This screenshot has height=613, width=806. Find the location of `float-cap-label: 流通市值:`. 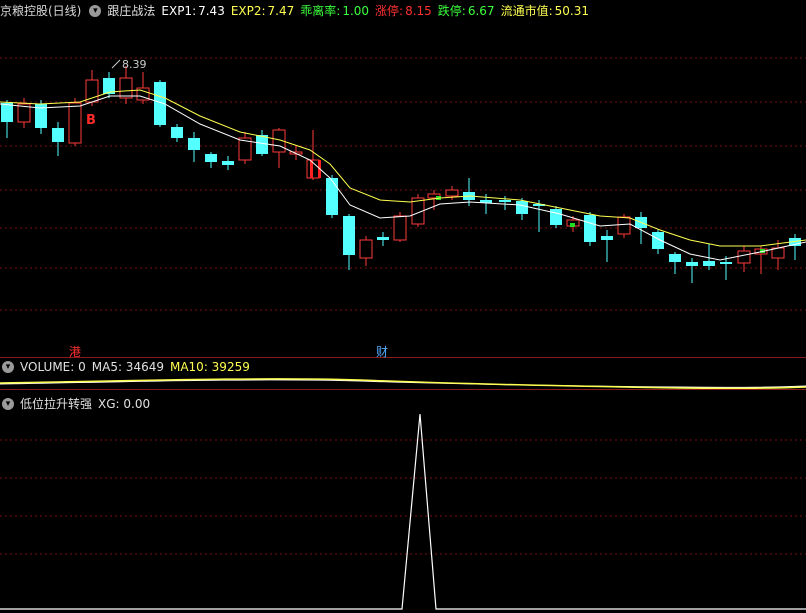

float-cap-label: 流通市值: is located at coordinates (526, 11).